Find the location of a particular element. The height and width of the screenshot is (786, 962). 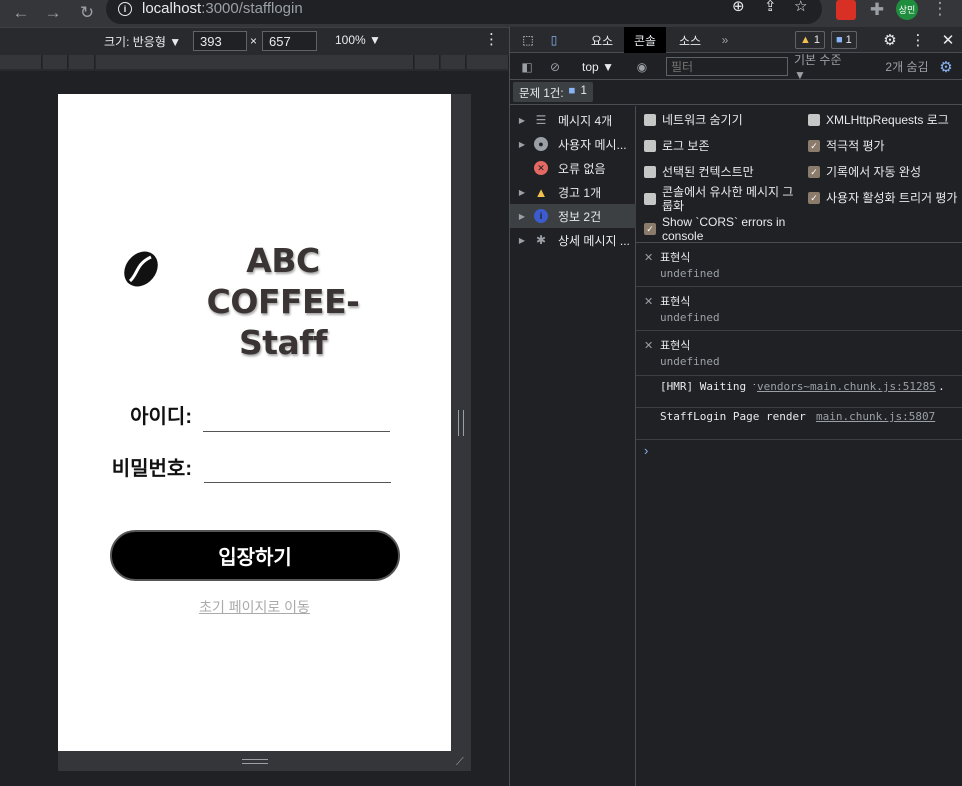

tab-console: 콘솔 is located at coordinates (645, 40).